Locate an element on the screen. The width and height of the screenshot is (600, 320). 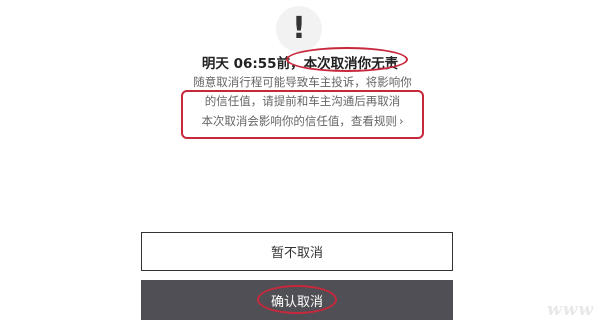
watermark: www is located at coordinates (570, 310).